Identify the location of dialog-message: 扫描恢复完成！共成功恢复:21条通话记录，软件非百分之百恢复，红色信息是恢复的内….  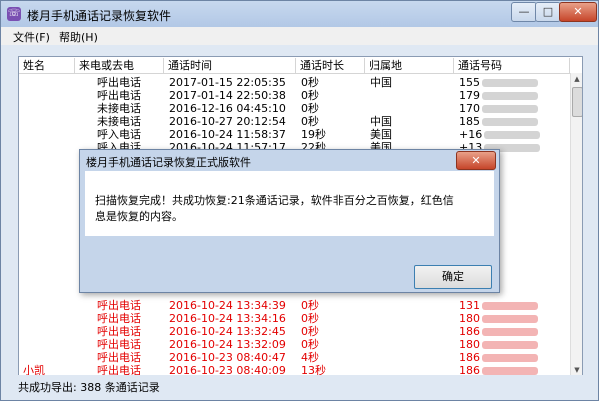
(274, 208).